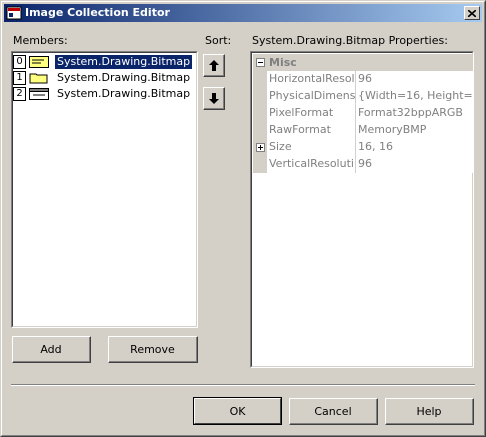 Image resolution: width=486 pixels, height=437 pixels. I want to click on move-down-button, so click(214, 98).